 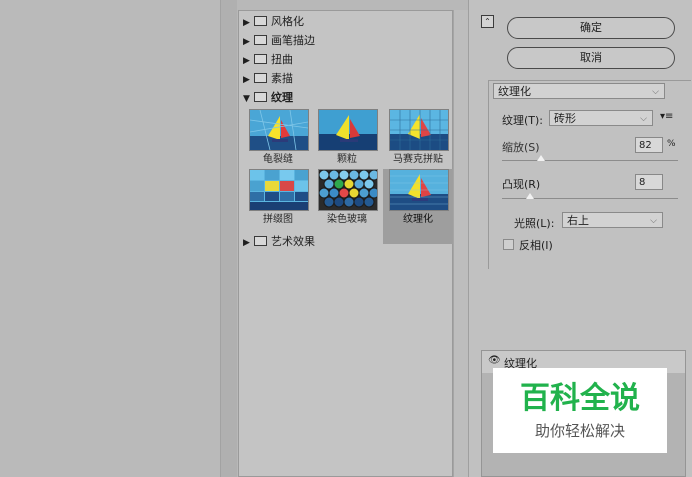 What do you see at coordinates (579, 431) in the screenshot?
I see `watermark-subtitle: 助你轻松解决` at bounding box center [579, 431].